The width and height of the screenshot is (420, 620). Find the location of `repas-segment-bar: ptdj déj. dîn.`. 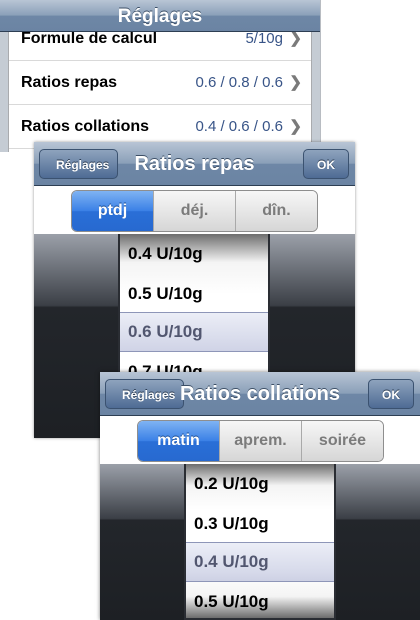

repas-segment-bar: ptdj déj. dîn. is located at coordinates (194, 210).